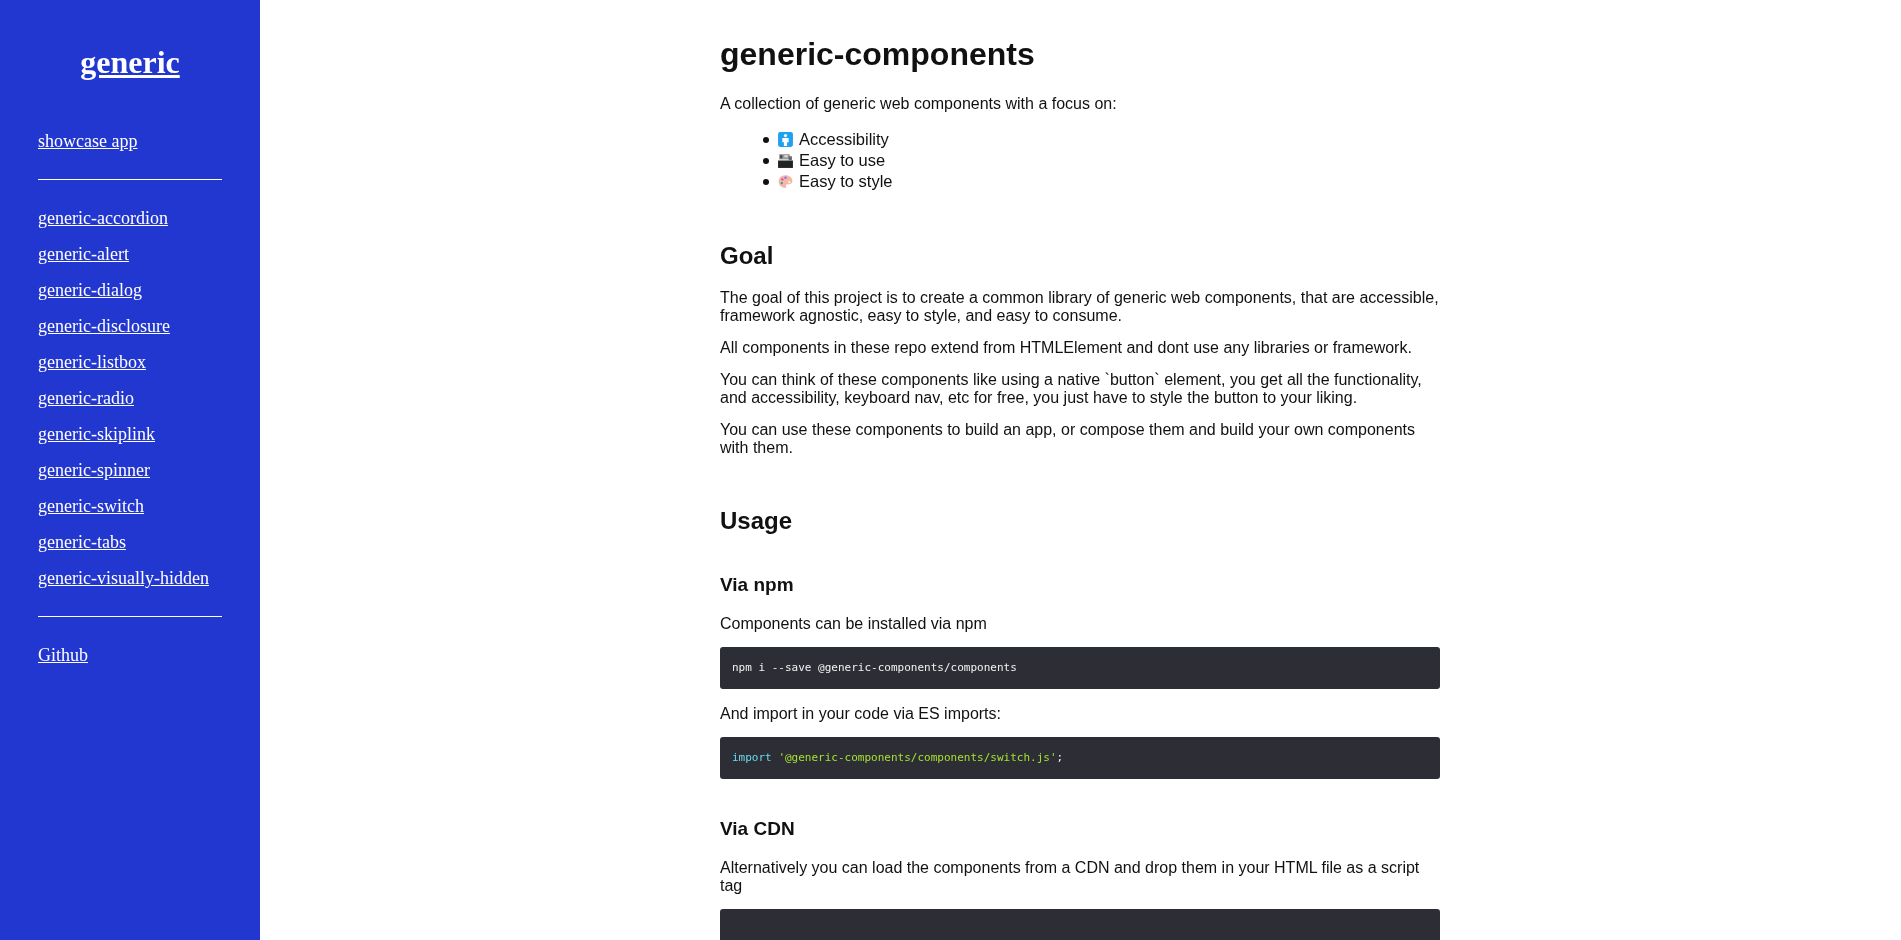  I want to click on site-title-link: generic, so click(130, 62).